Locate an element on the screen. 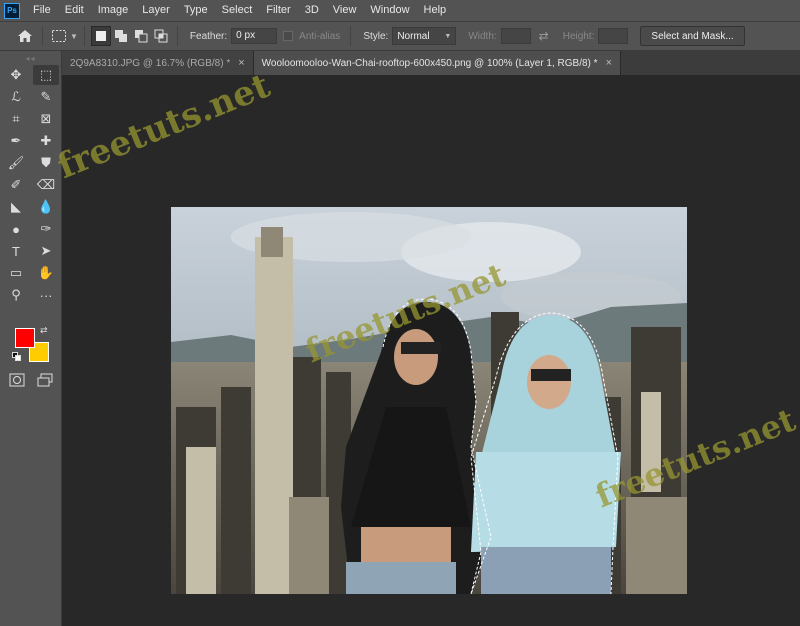  eraser-tool-icon: ⌫ is located at coordinates (46, 185).